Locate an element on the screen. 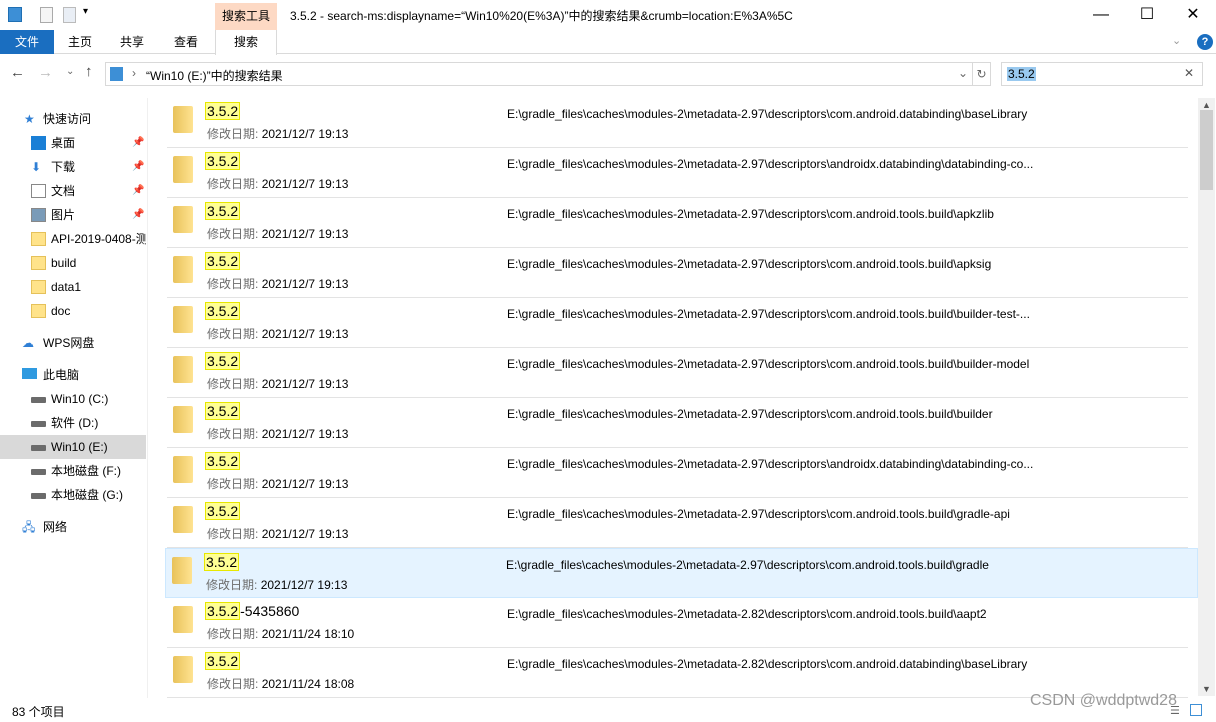 The height and width of the screenshot is (722, 1216). tab-share: 共享 is located at coordinates (132, 42).